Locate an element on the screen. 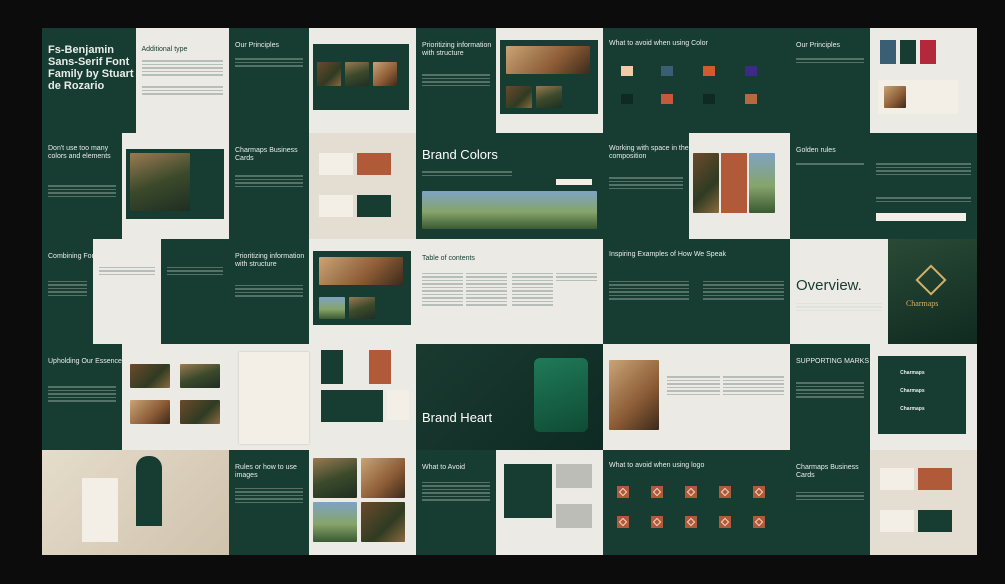 The width and height of the screenshot is (1005, 584). slide-what-to-avoid: What to Avoid is located at coordinates (509, 502).